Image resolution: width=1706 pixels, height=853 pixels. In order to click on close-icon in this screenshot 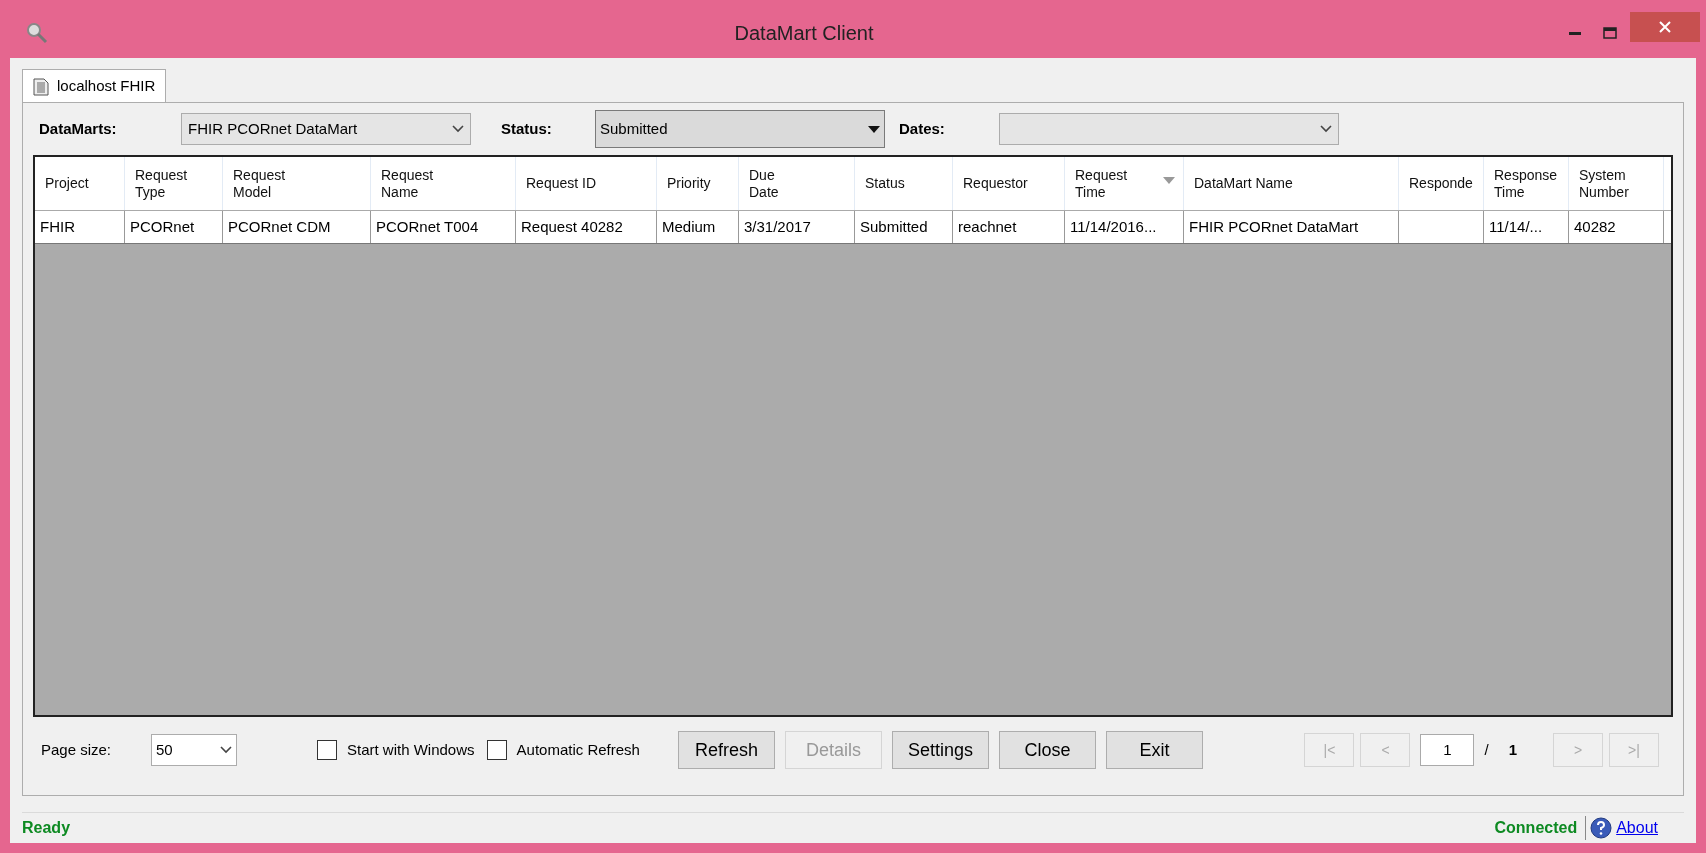, I will do `click(1665, 27)`.